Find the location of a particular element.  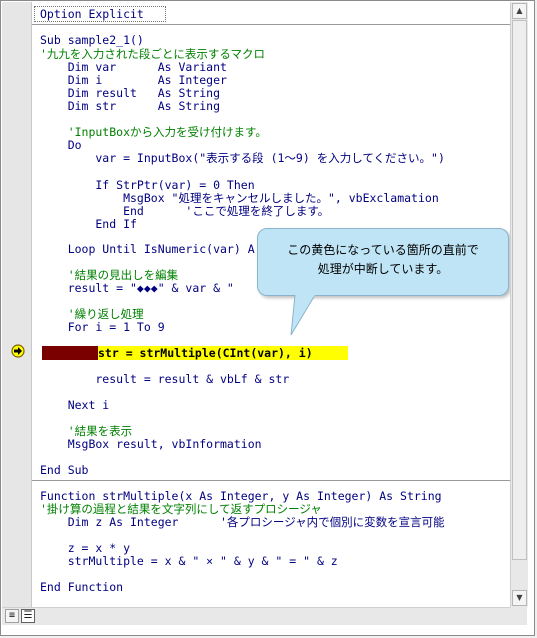

code-line: If StrPtr(var) = 0 Then is located at coordinates (147, 185).